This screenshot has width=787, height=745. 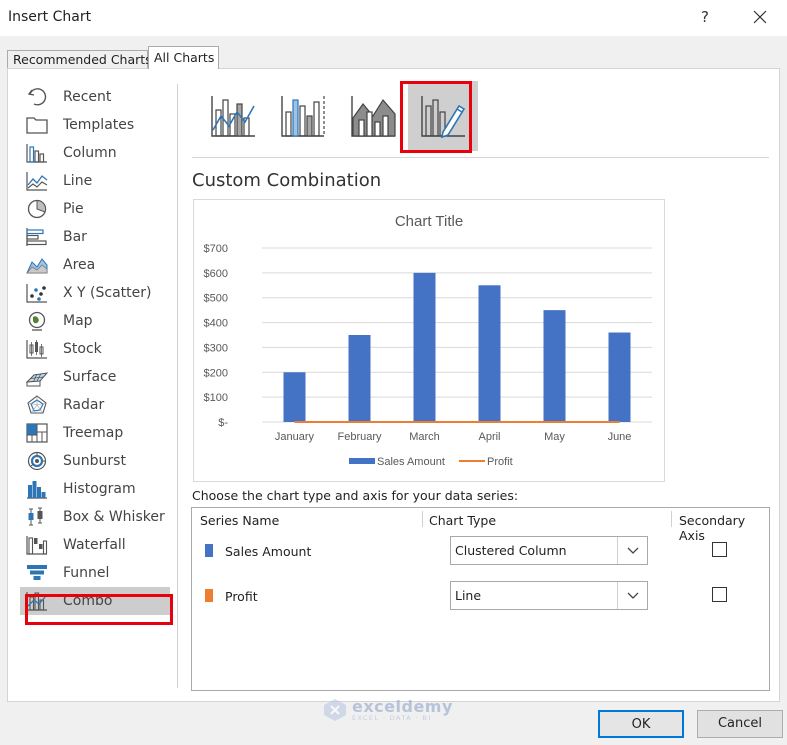 I want to click on legend-label: Sales Amount, so click(x=411, y=462).